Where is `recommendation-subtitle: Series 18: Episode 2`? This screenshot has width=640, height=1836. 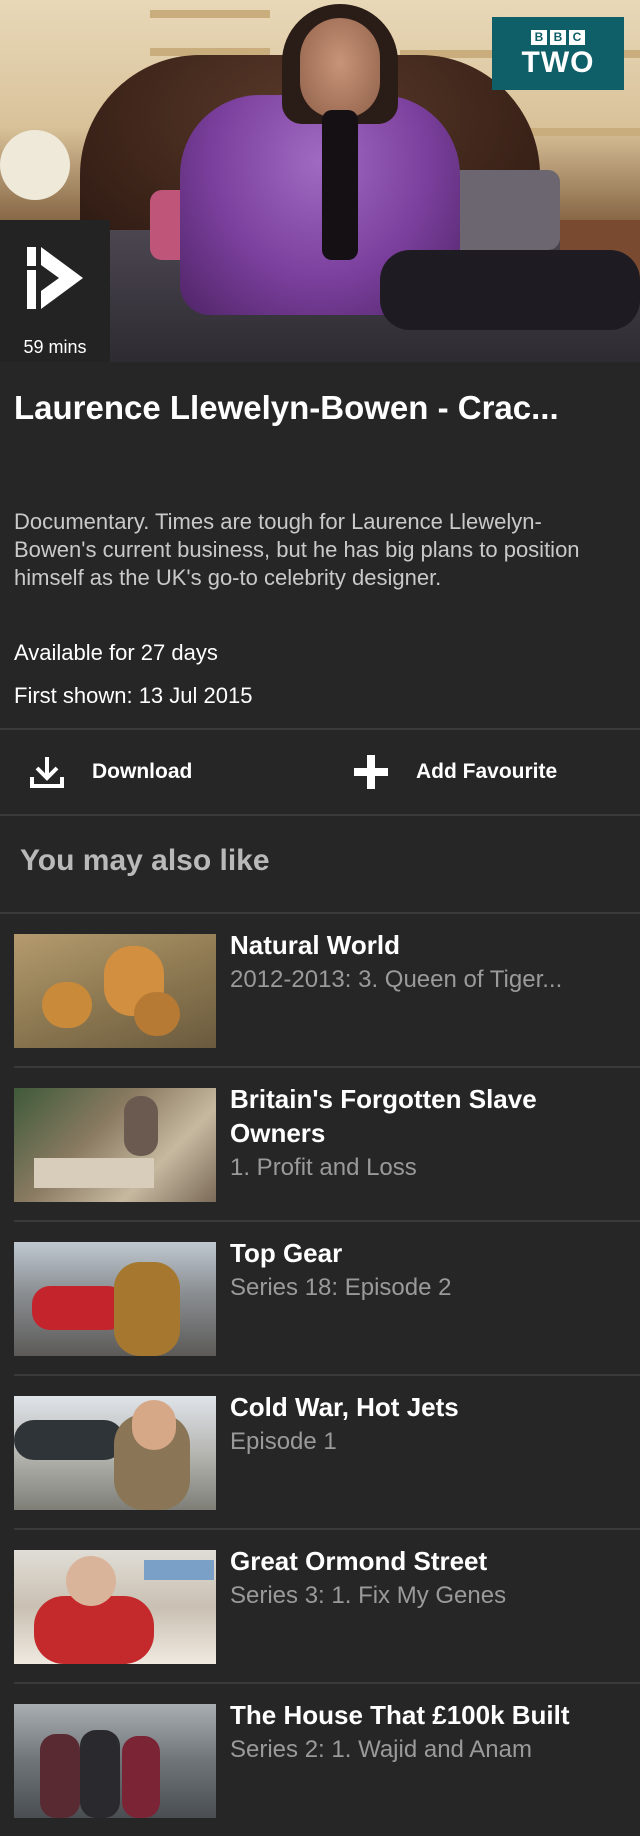
recommendation-subtitle: Series 18: Episode 2 is located at coordinates (341, 1287).